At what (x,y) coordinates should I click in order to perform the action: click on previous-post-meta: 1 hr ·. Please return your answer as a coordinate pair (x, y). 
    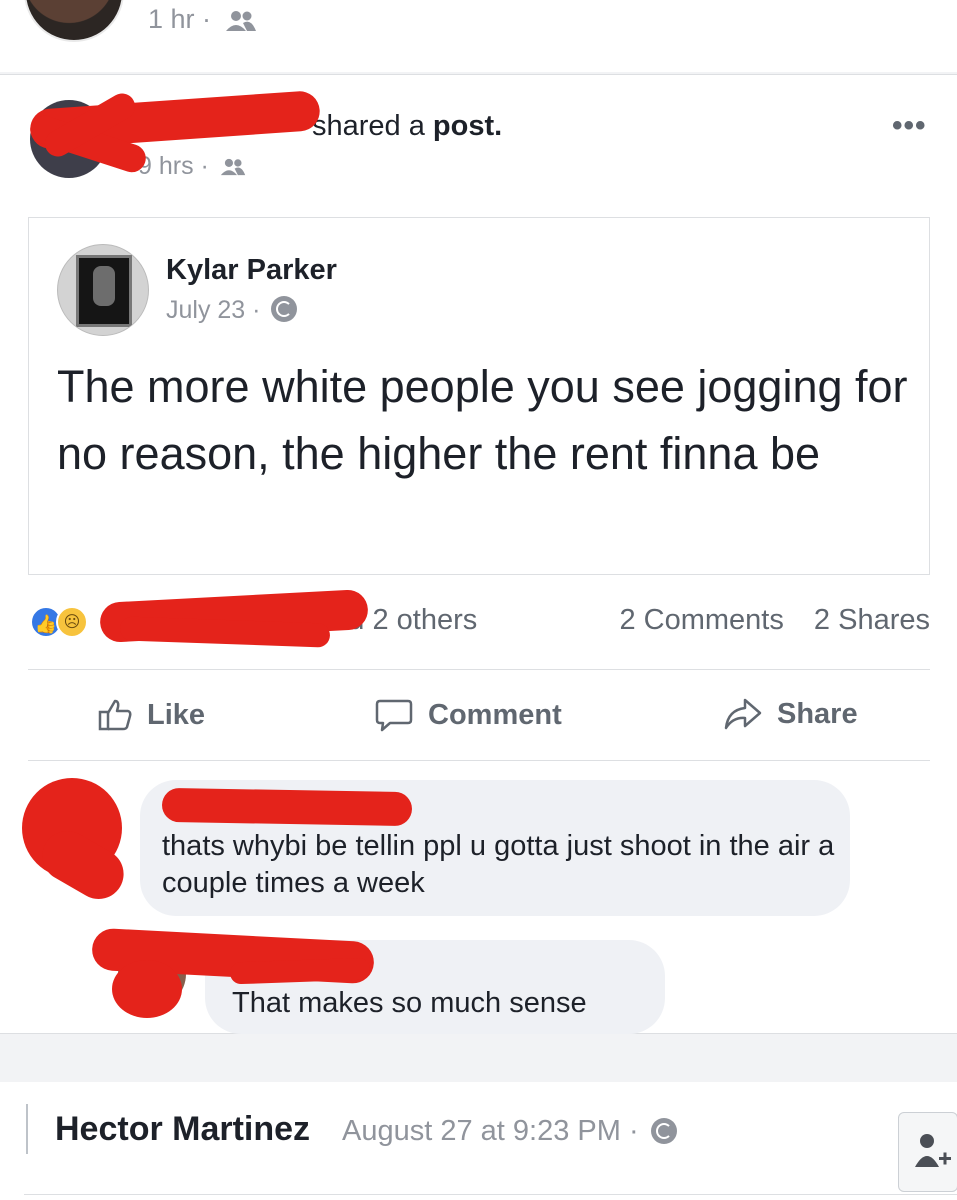
    Looking at the image, I should click on (202, 19).